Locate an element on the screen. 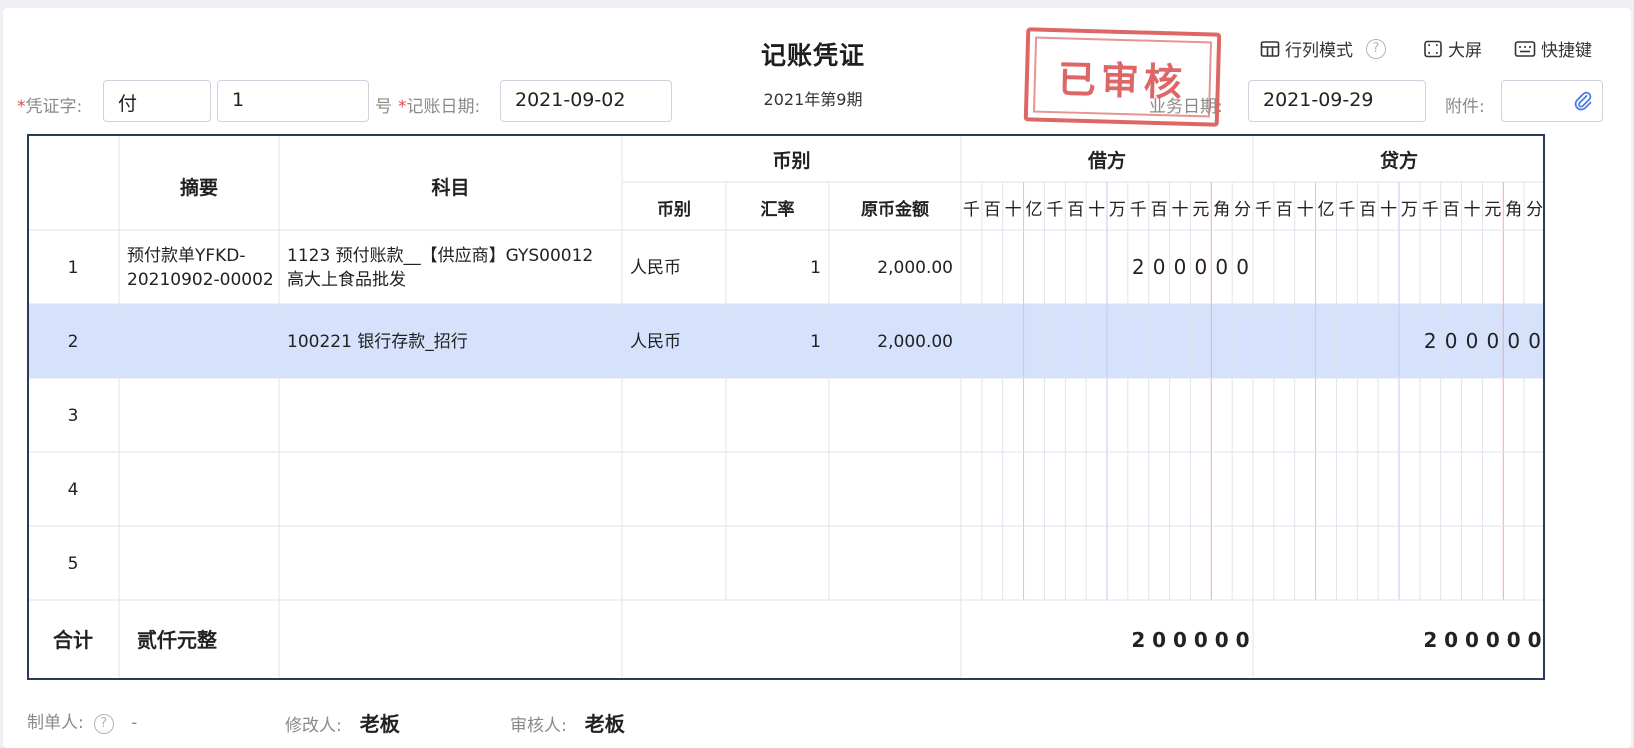 The height and width of the screenshot is (748, 1634). currency-header: 币别 is located at coordinates (674, 210).